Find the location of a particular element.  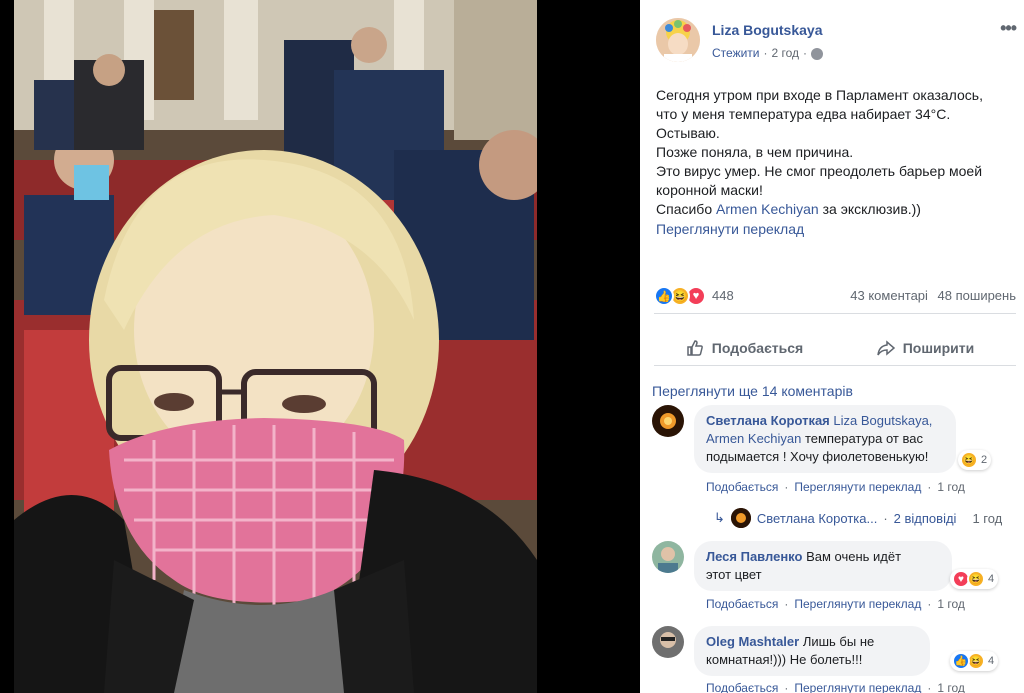

follow-link: Стежити is located at coordinates (736, 53).